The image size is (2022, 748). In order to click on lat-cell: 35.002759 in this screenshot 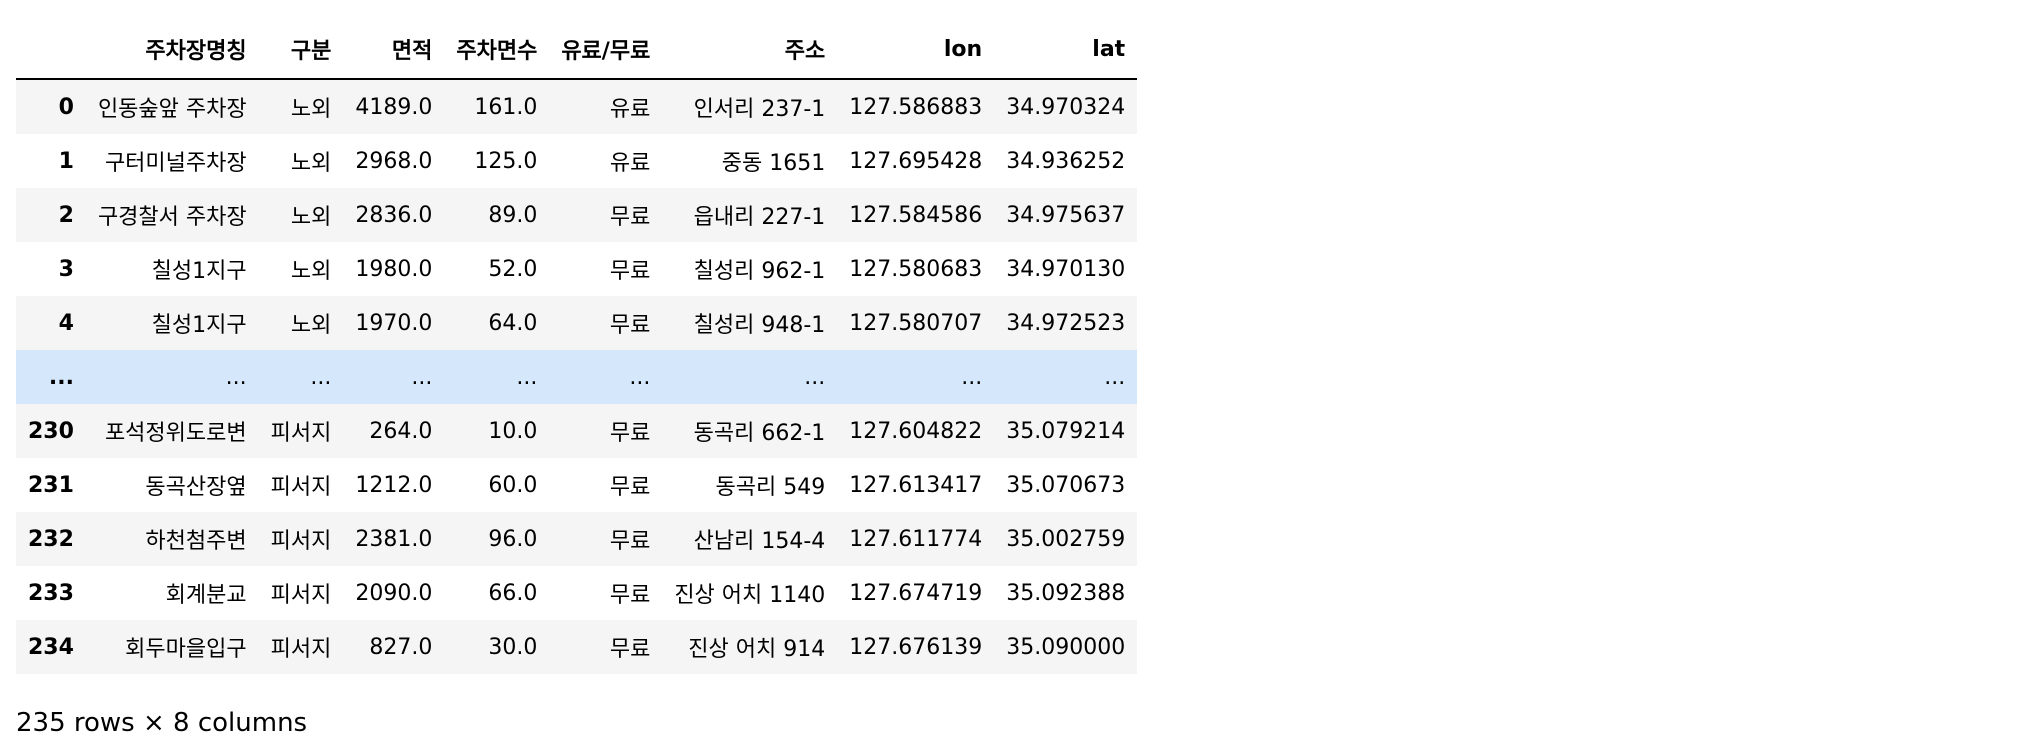, I will do `click(1066, 539)`.